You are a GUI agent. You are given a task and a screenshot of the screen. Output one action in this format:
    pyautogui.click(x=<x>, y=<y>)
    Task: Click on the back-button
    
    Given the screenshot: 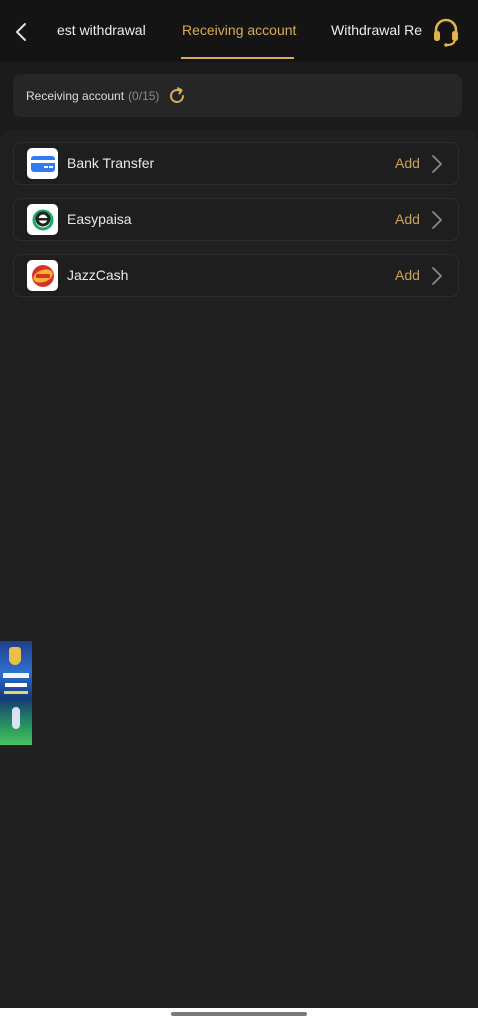 What is the action you would take?
    pyautogui.click(x=21, y=32)
    